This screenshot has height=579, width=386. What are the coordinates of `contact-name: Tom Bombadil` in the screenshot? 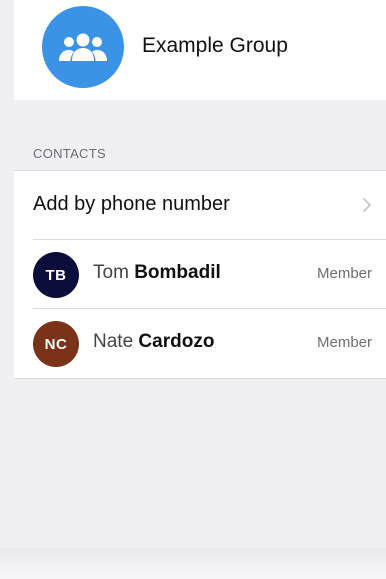 It's located at (157, 273).